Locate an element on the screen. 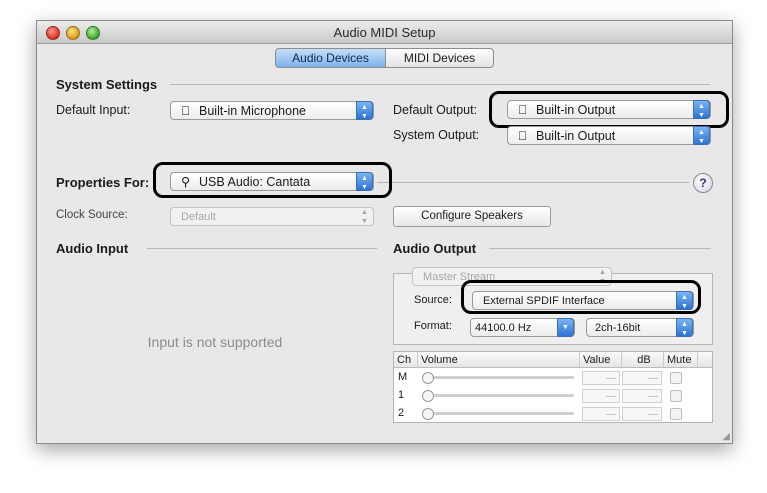 This screenshot has height=493, width=767. help-button: ? is located at coordinates (703, 183).